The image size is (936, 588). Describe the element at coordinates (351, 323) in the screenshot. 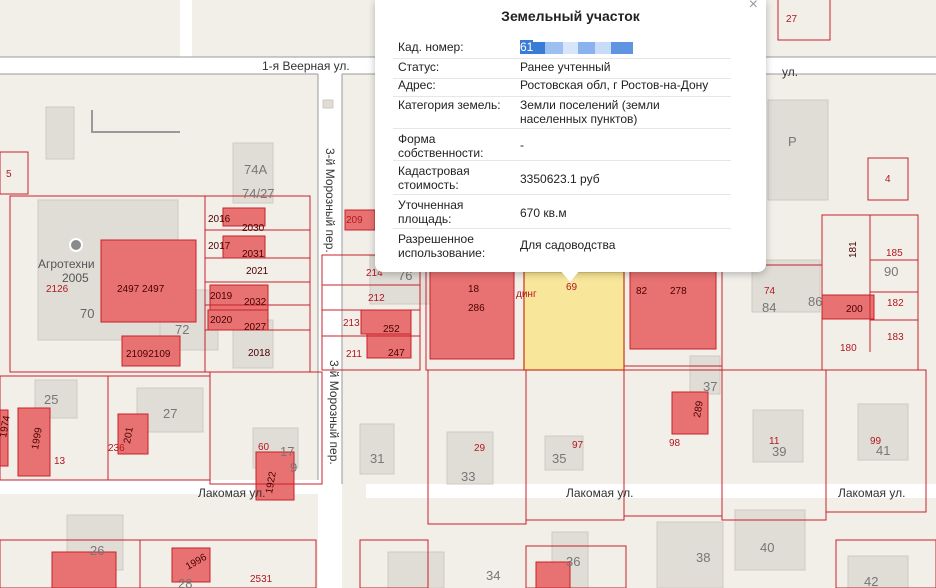

I see `label-213: 213` at that location.